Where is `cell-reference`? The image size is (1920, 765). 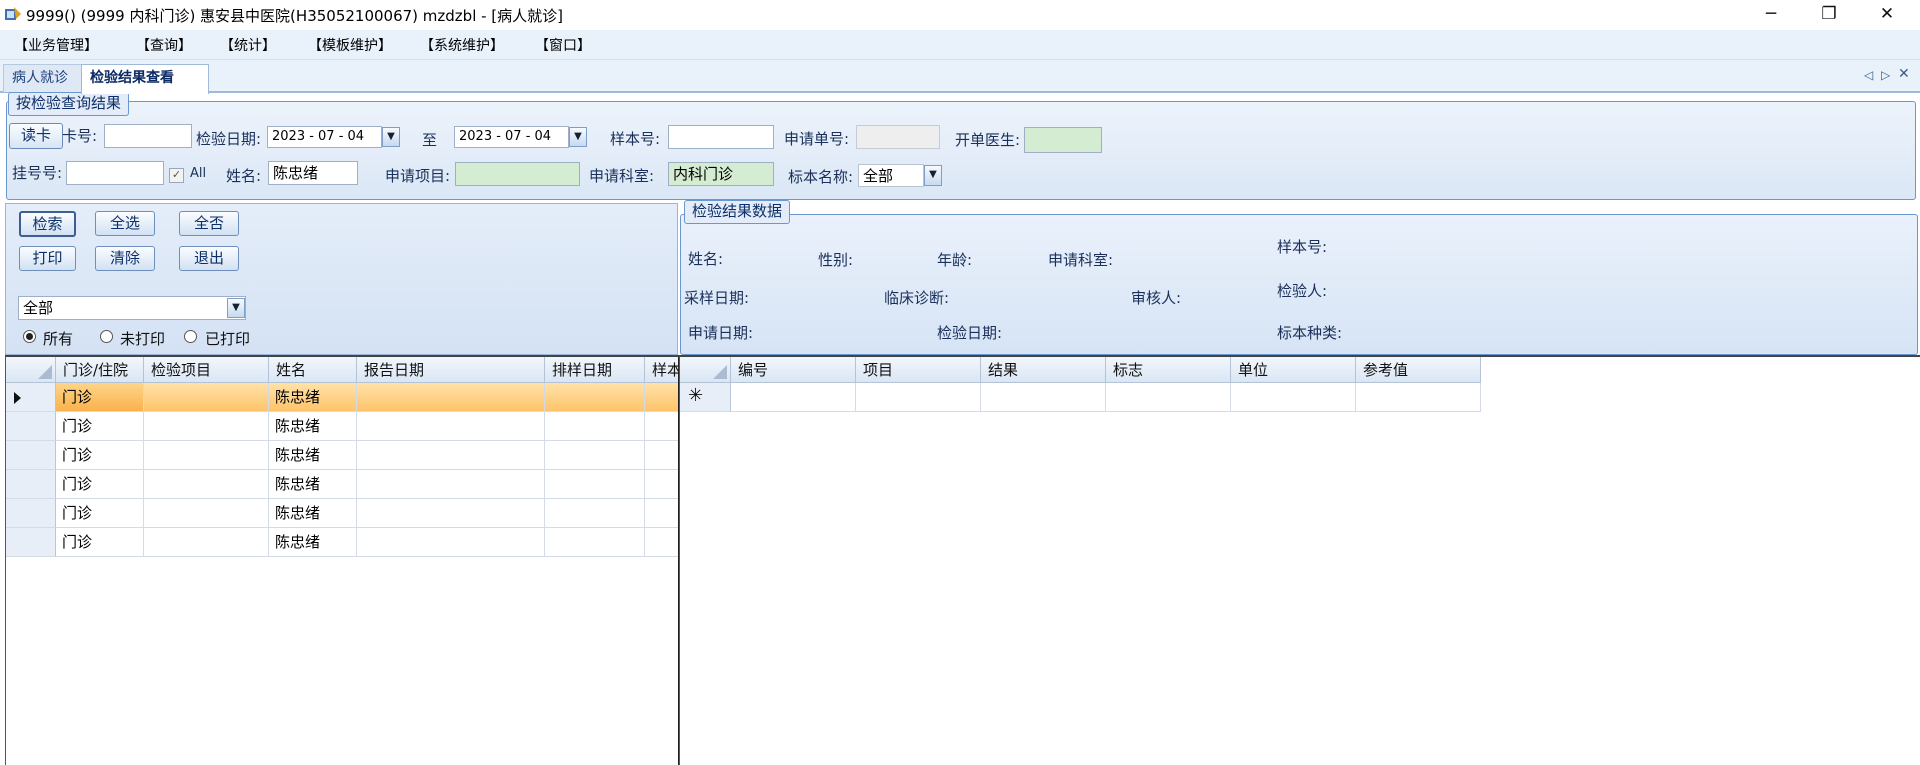
cell-reference is located at coordinates (1418, 397).